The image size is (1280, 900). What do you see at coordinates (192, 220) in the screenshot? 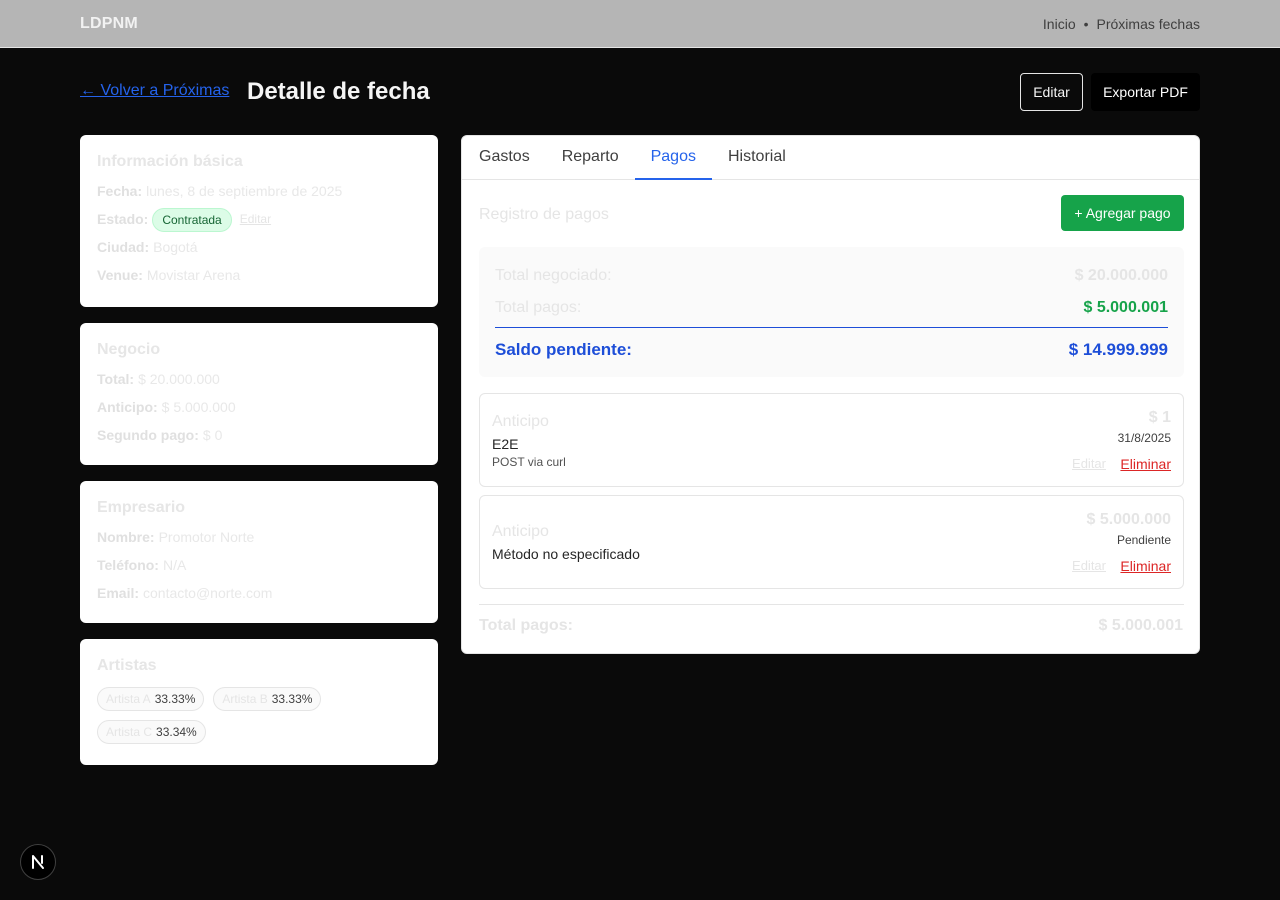
I see `status-badge: Contratada` at bounding box center [192, 220].